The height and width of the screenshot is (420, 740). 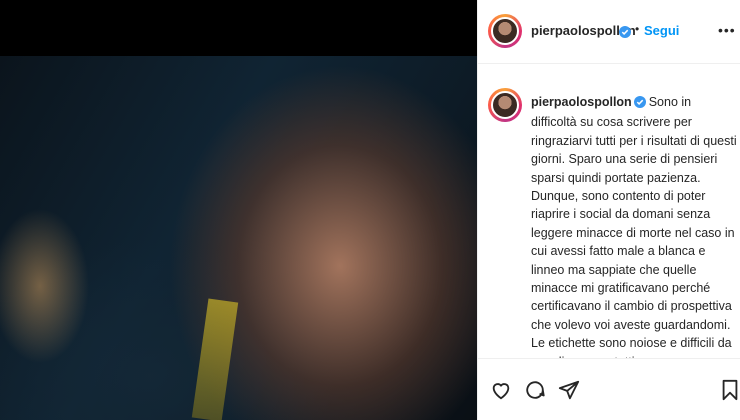 What do you see at coordinates (729, 390) in the screenshot?
I see `bookmark-icon` at bounding box center [729, 390].